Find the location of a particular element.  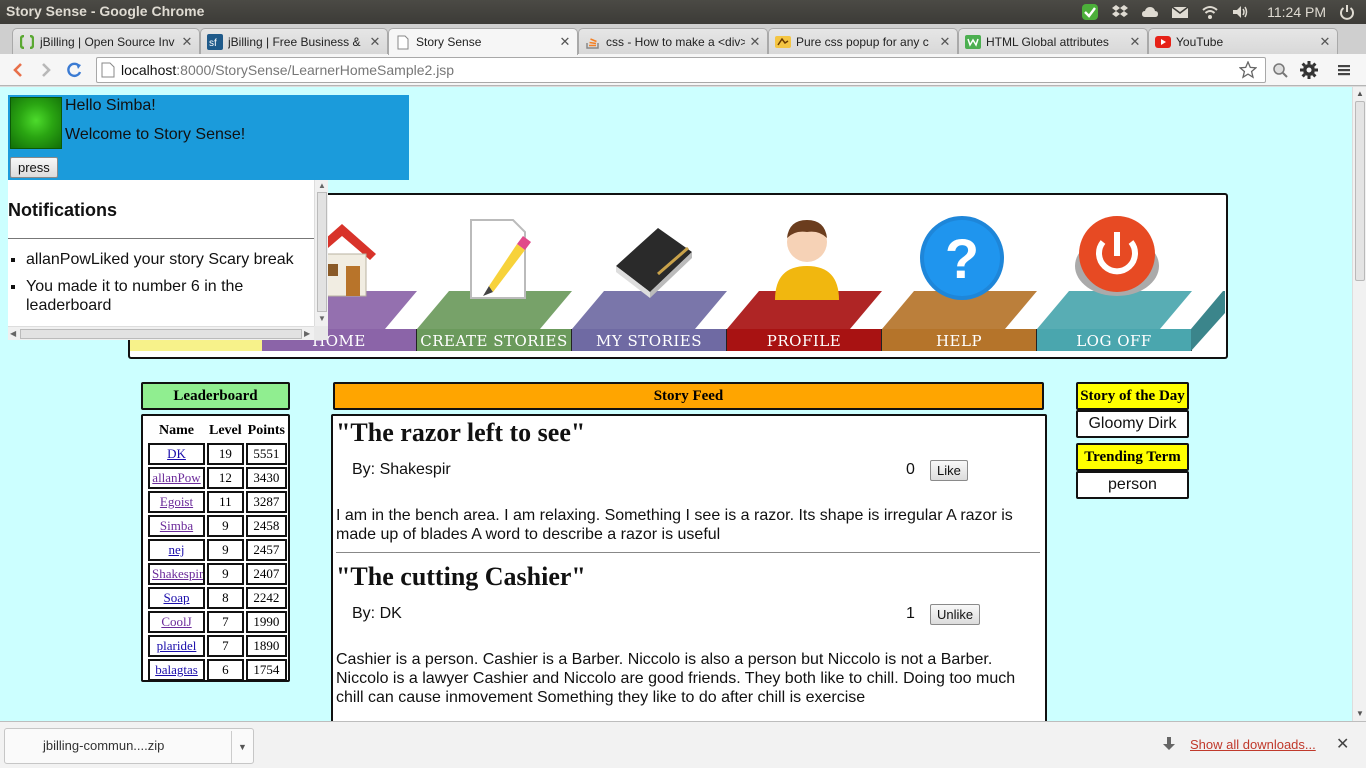

player-link: Egoist is located at coordinates (176, 501).